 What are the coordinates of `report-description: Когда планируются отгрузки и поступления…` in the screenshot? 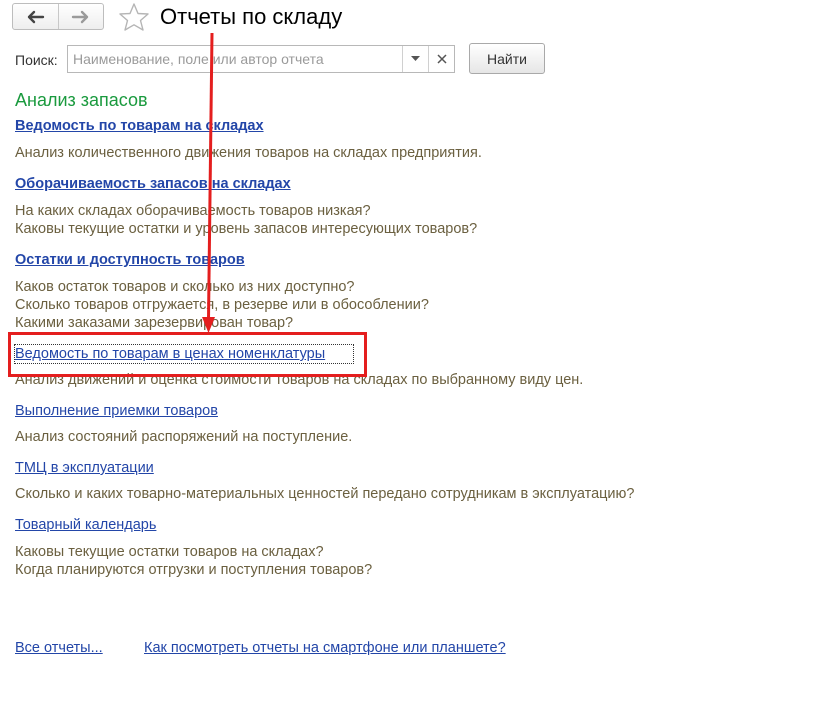 It's located at (194, 570).